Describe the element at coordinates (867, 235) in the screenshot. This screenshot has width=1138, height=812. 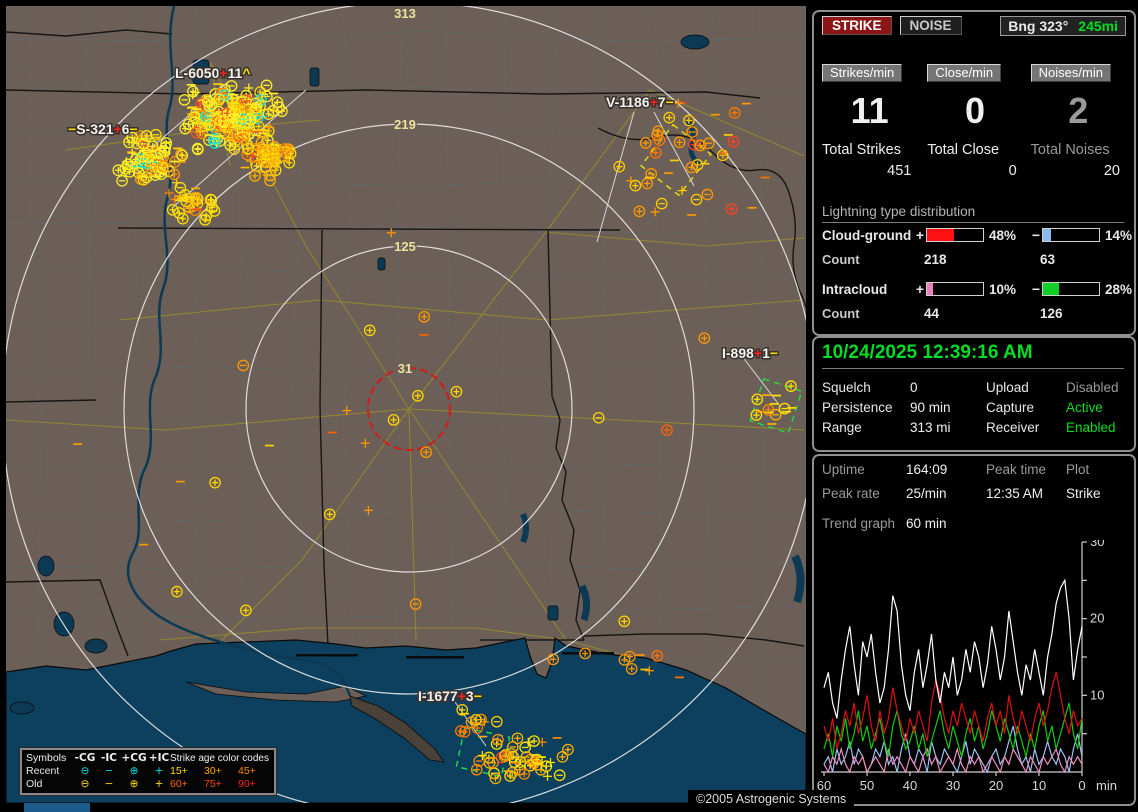
I see `cloud-ground-label: Cloud-ground` at that location.